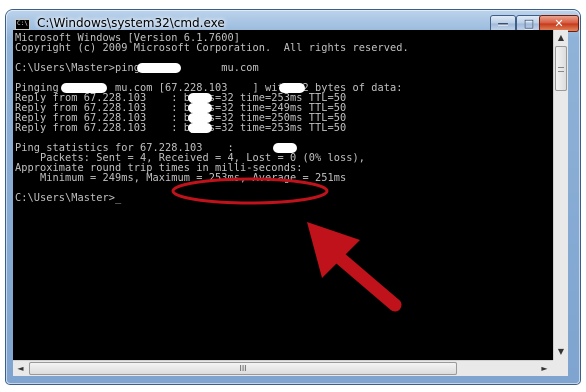 The width and height of the screenshot is (586, 392). Describe the element at coordinates (250, 191) in the screenshot. I see `highlight-ellipse` at that location.